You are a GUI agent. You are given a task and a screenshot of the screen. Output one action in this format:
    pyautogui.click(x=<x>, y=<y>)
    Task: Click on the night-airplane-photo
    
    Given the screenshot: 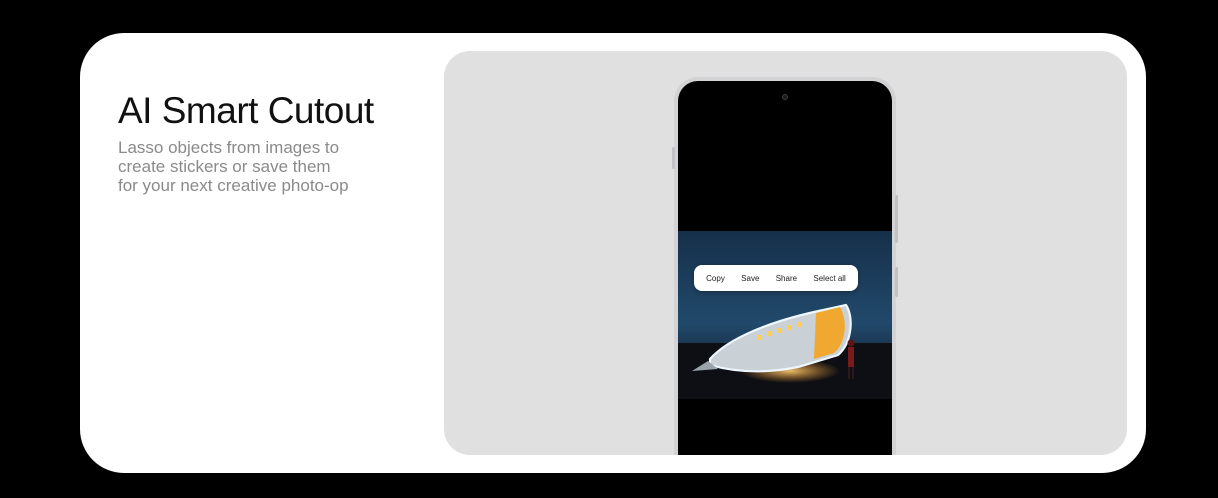 What is the action you would take?
    pyautogui.click(x=785, y=315)
    